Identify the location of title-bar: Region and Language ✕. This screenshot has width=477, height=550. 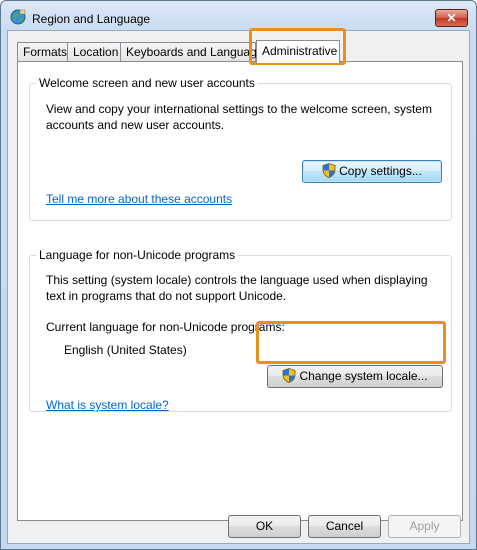
(238, 16).